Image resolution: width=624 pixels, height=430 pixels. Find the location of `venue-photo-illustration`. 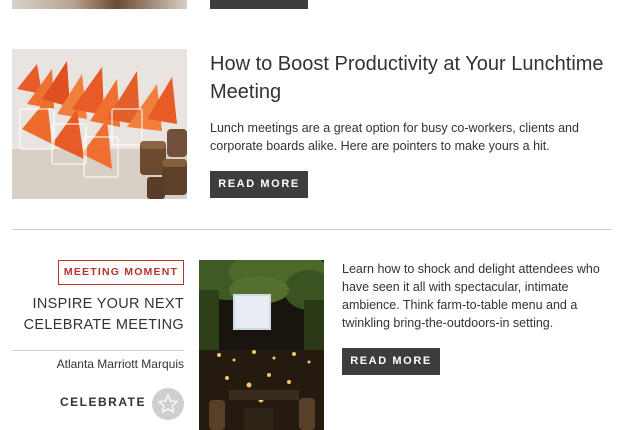

venue-photo-illustration is located at coordinates (261, 345).